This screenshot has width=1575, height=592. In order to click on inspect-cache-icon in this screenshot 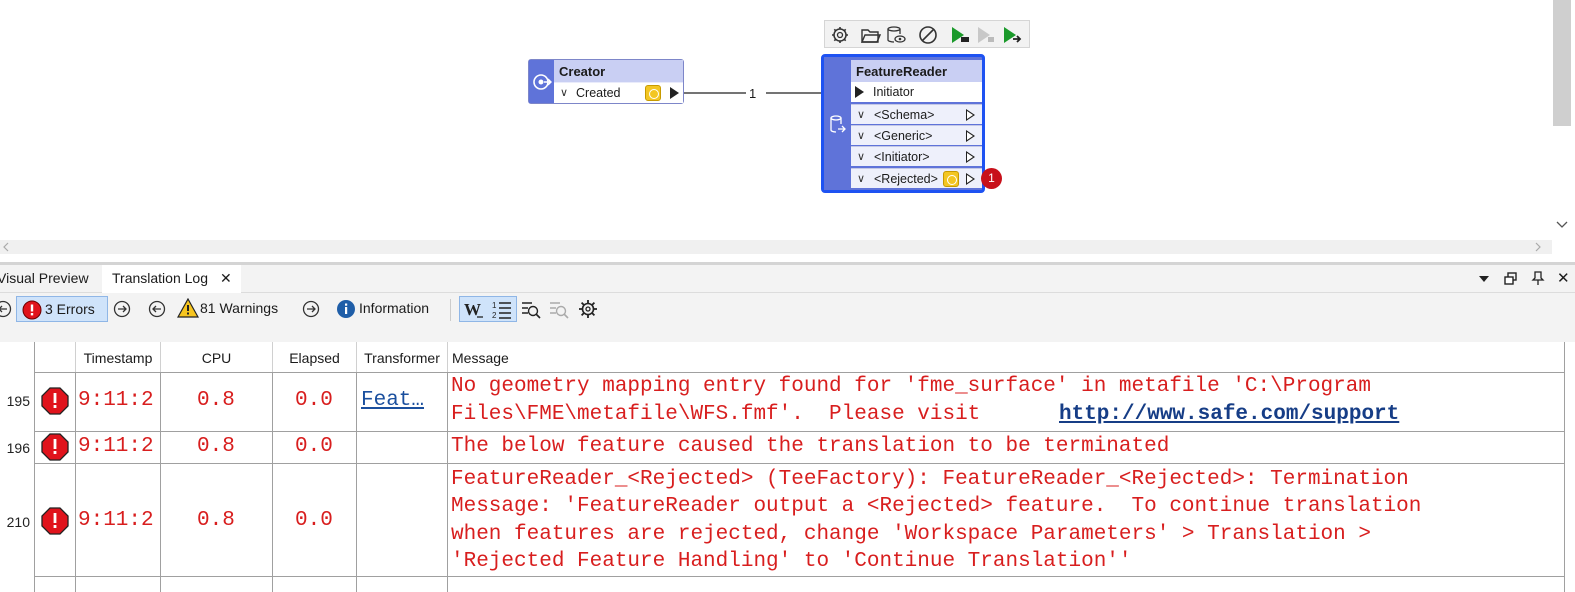, I will do `click(896, 35)`.